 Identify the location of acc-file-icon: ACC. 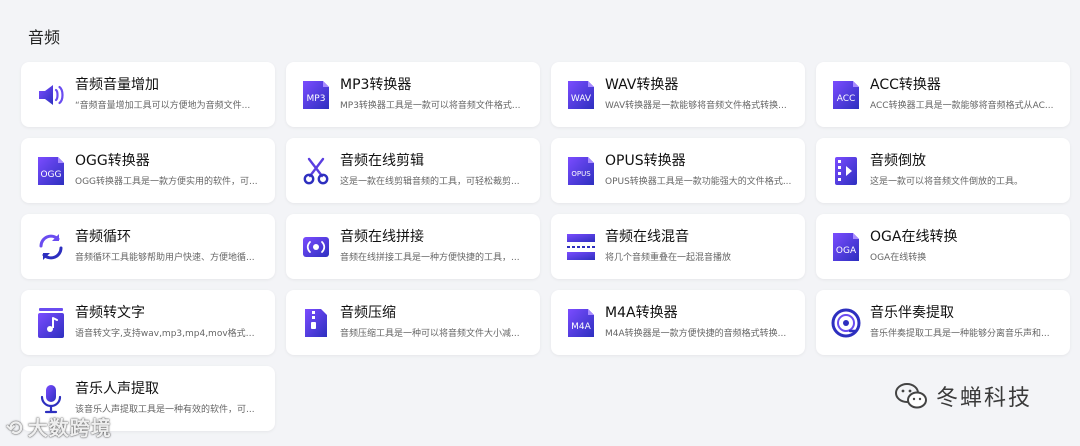
(846, 95).